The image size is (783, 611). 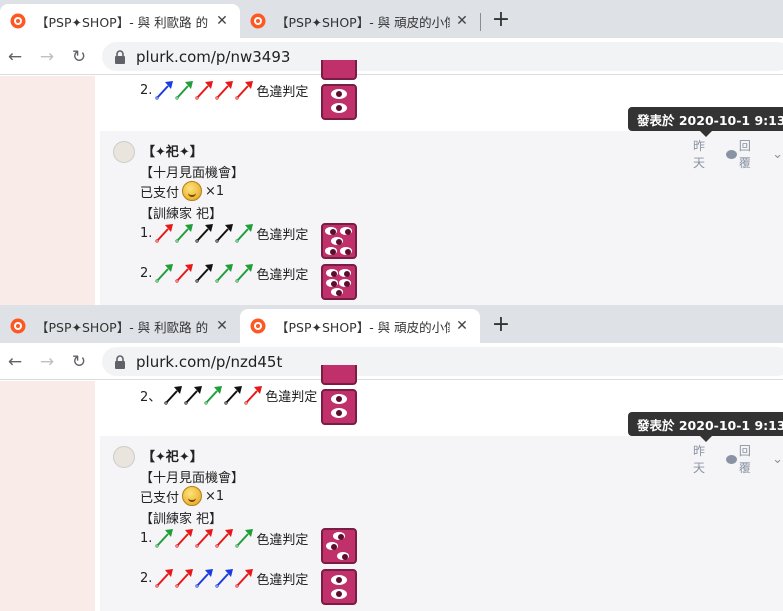 I want to click on post-line: 【訓練家 祀】, so click(x=181, y=519).